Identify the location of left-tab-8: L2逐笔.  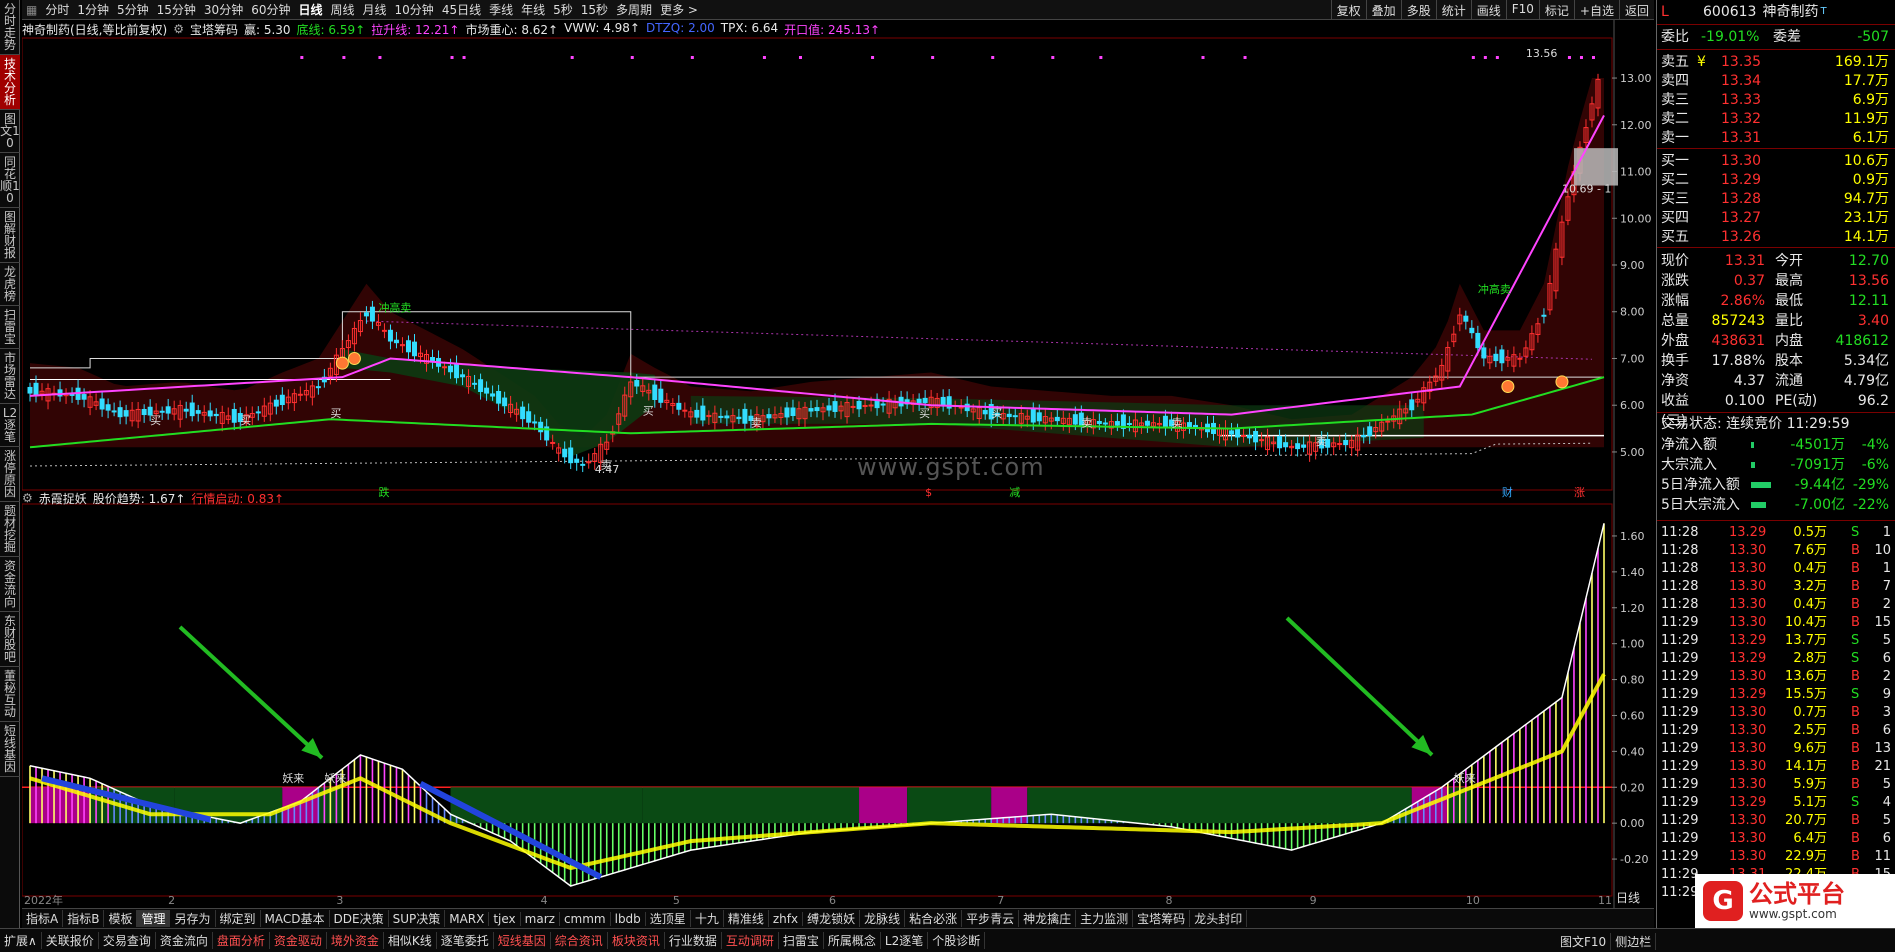
(10, 425).